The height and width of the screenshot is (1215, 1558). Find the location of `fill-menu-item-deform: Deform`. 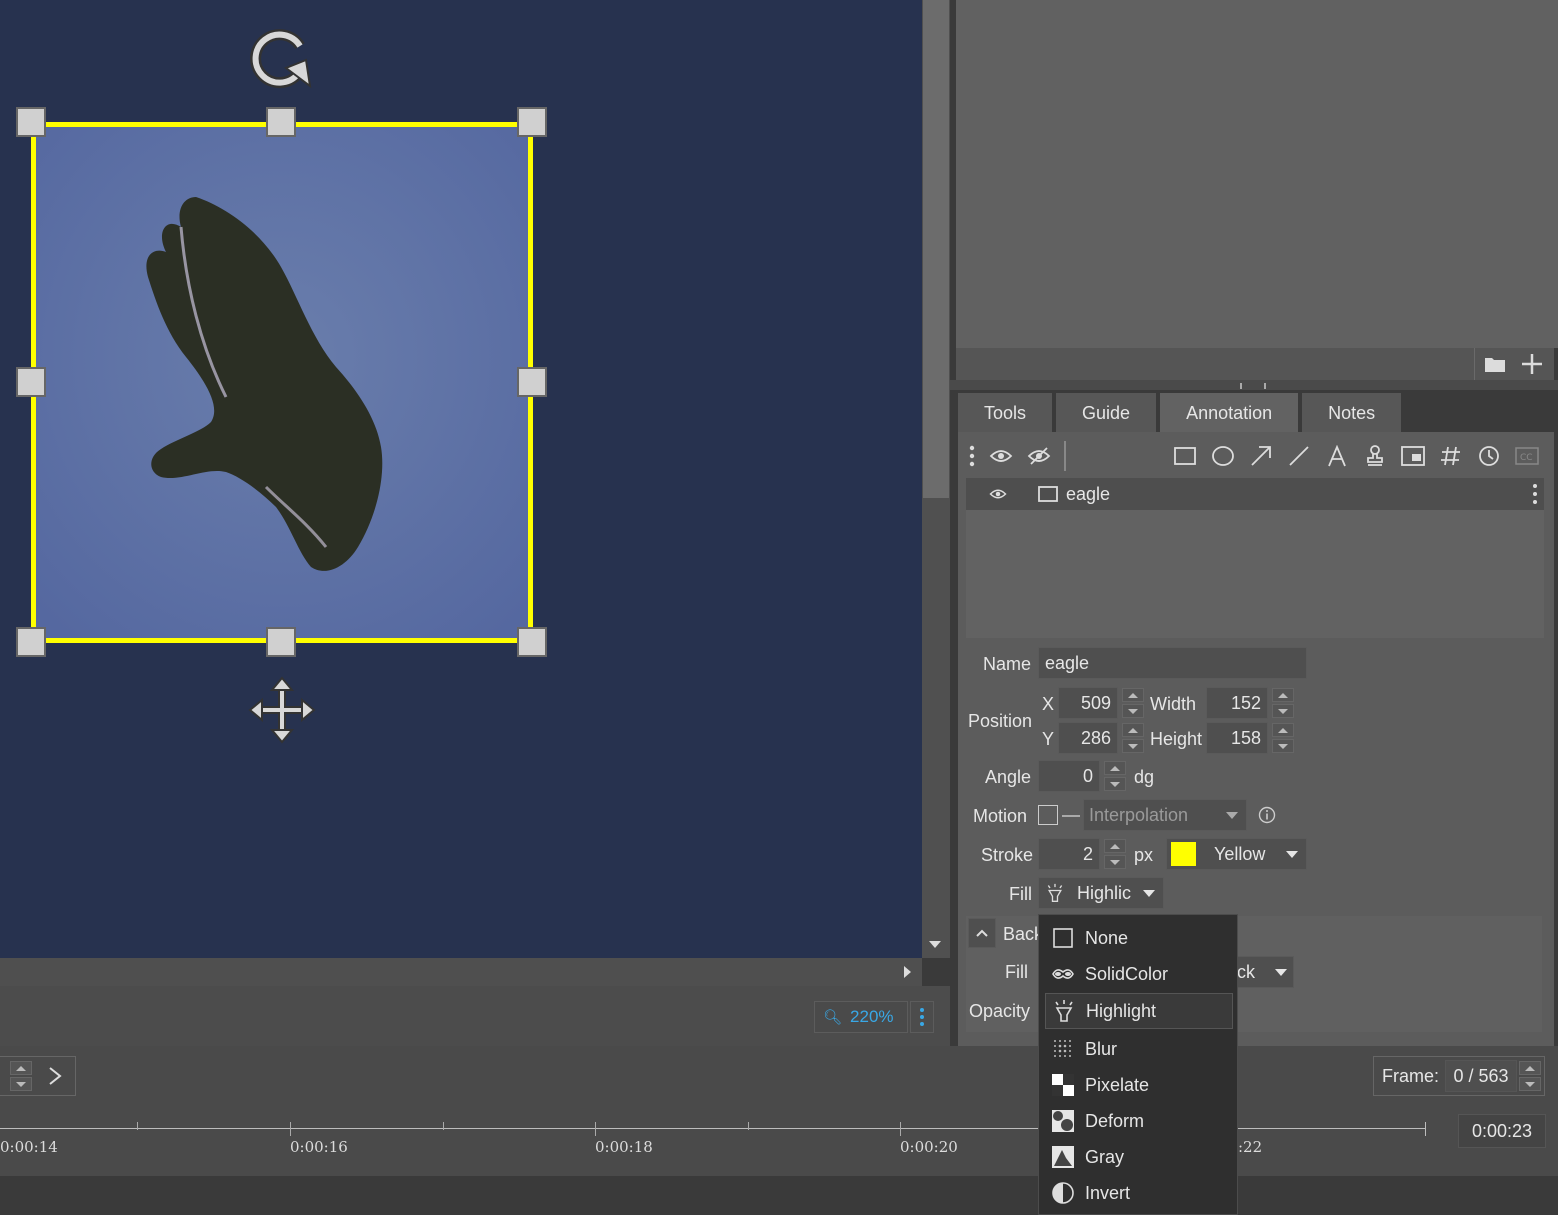

fill-menu-item-deform: Deform is located at coordinates (1139, 1121).